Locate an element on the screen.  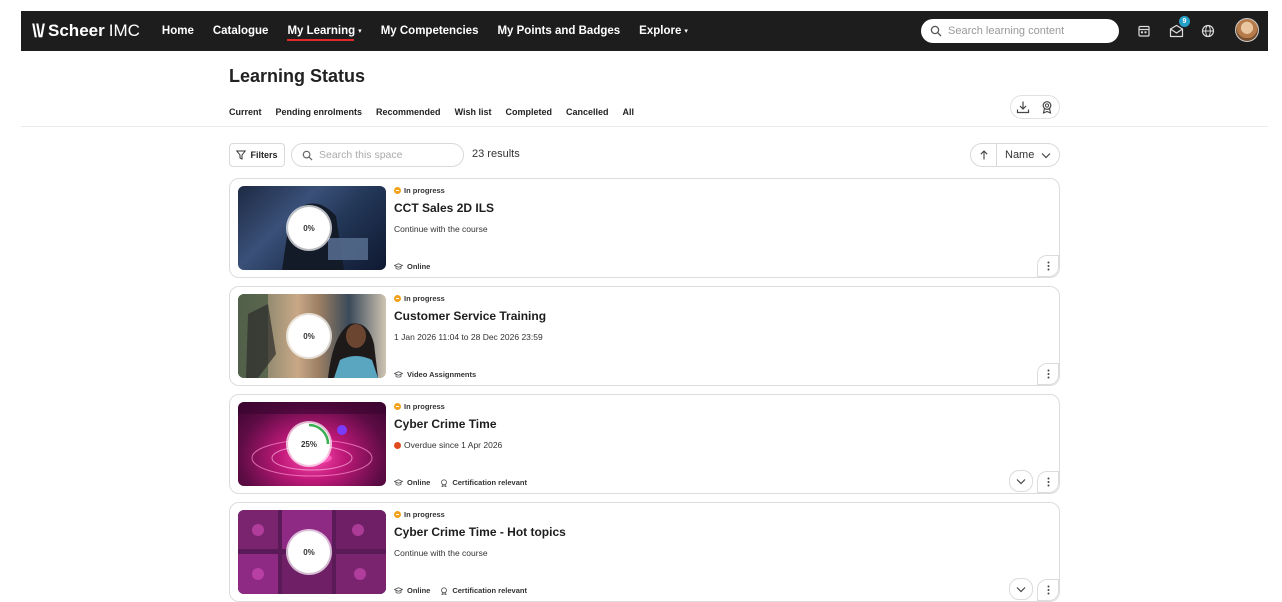
delivery-type: Video Assignments is located at coordinates (435, 374).